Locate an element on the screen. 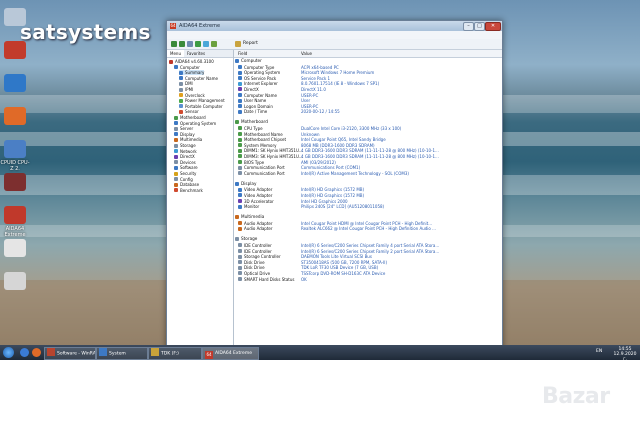 This screenshot has width=640, height=427. detail-row: Date / Time 2020-00-12 / 14:55 is located at coordinates (368, 111).